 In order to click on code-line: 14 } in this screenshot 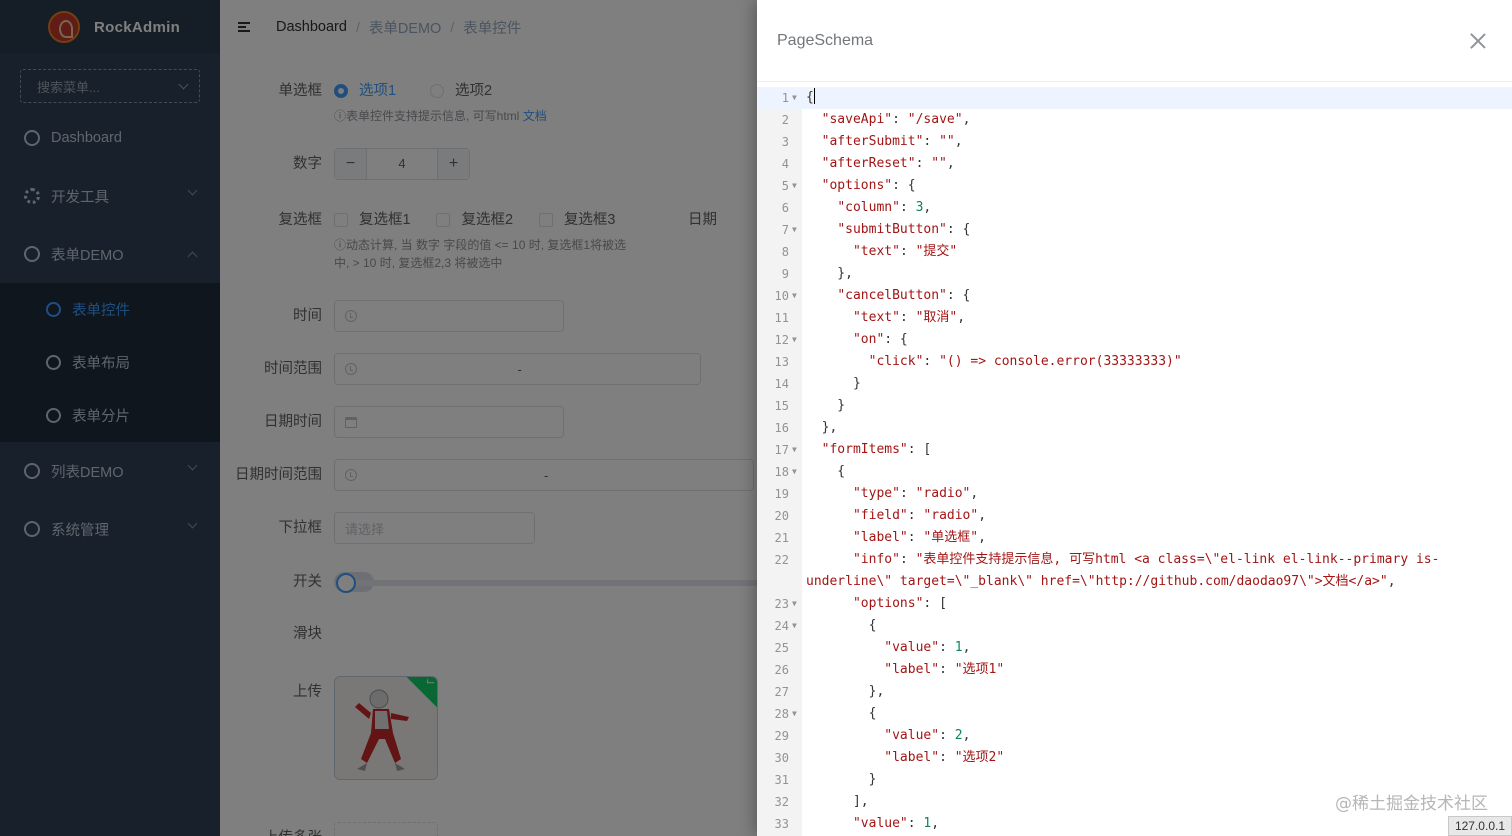, I will do `click(1134, 384)`.